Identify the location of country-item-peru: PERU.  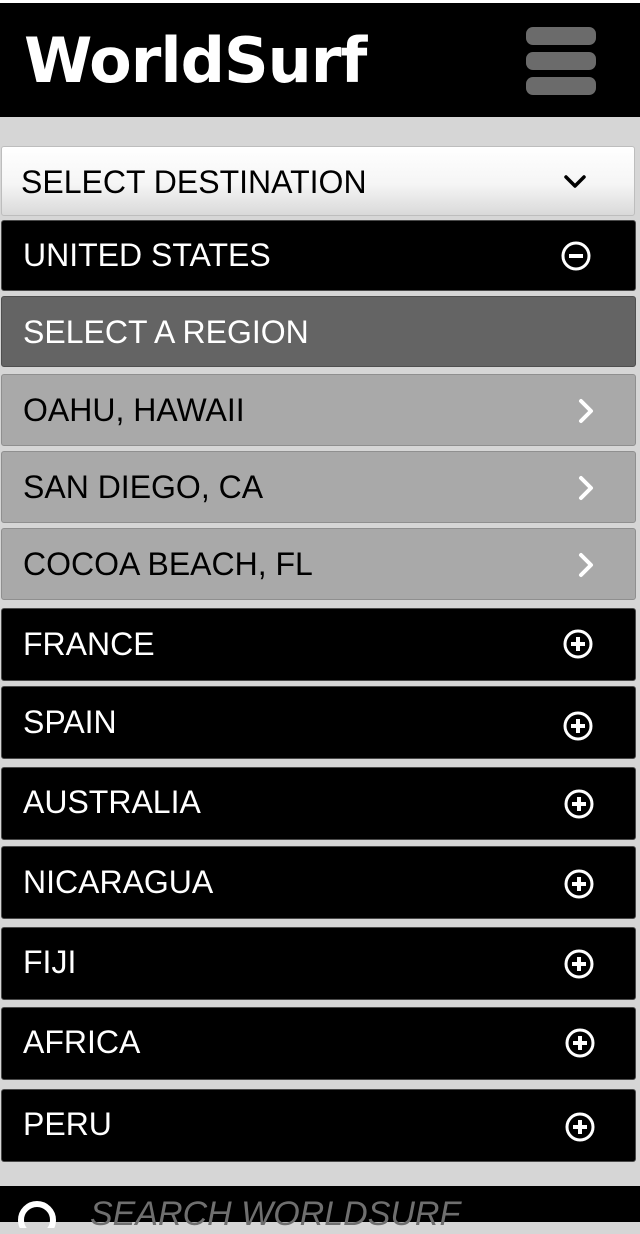
(318, 1125).